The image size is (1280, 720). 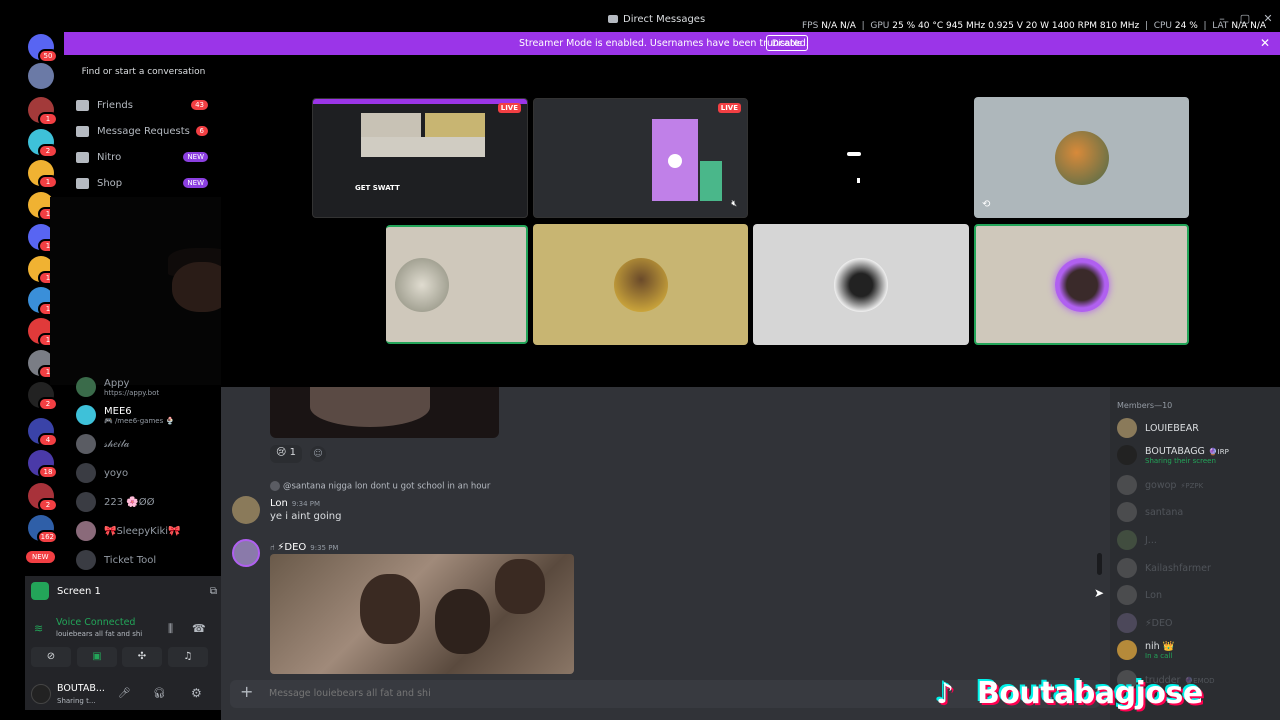 What do you see at coordinates (1197, 595) in the screenshot?
I see `member-item: Lon` at bounding box center [1197, 595].